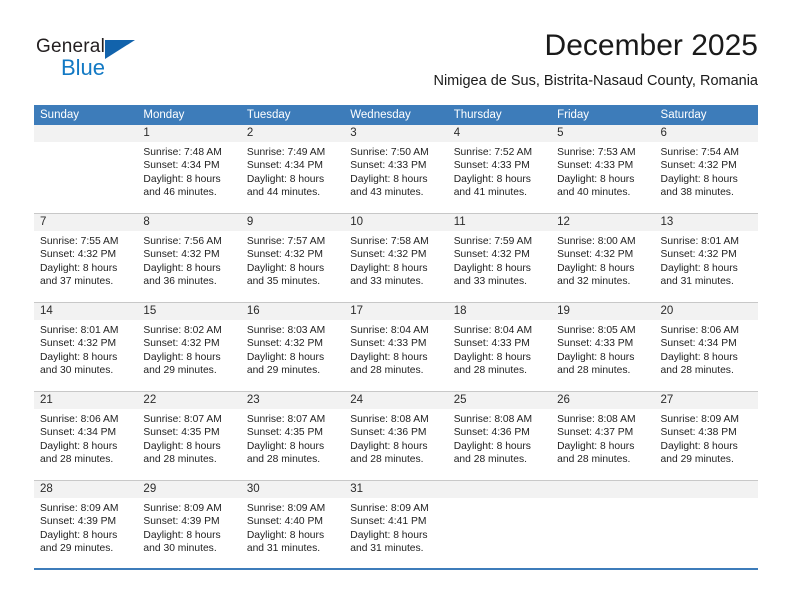 The image size is (792, 612). I want to click on day-info-line: and 29 minutes., so click(180, 371).